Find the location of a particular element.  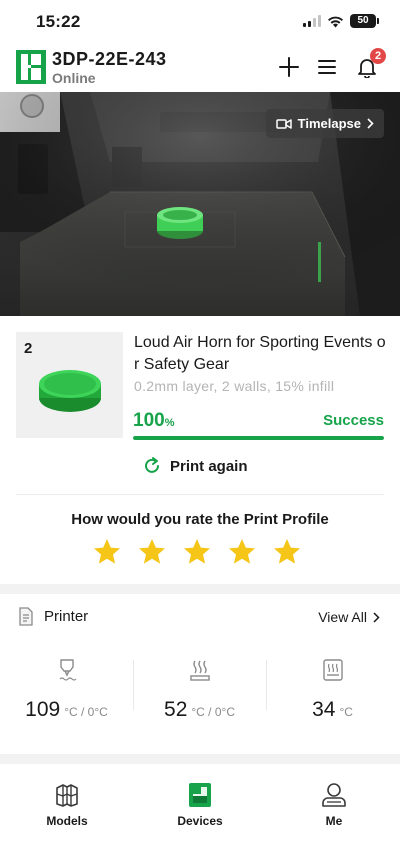

progress-value: 100 is located at coordinates (149, 420).